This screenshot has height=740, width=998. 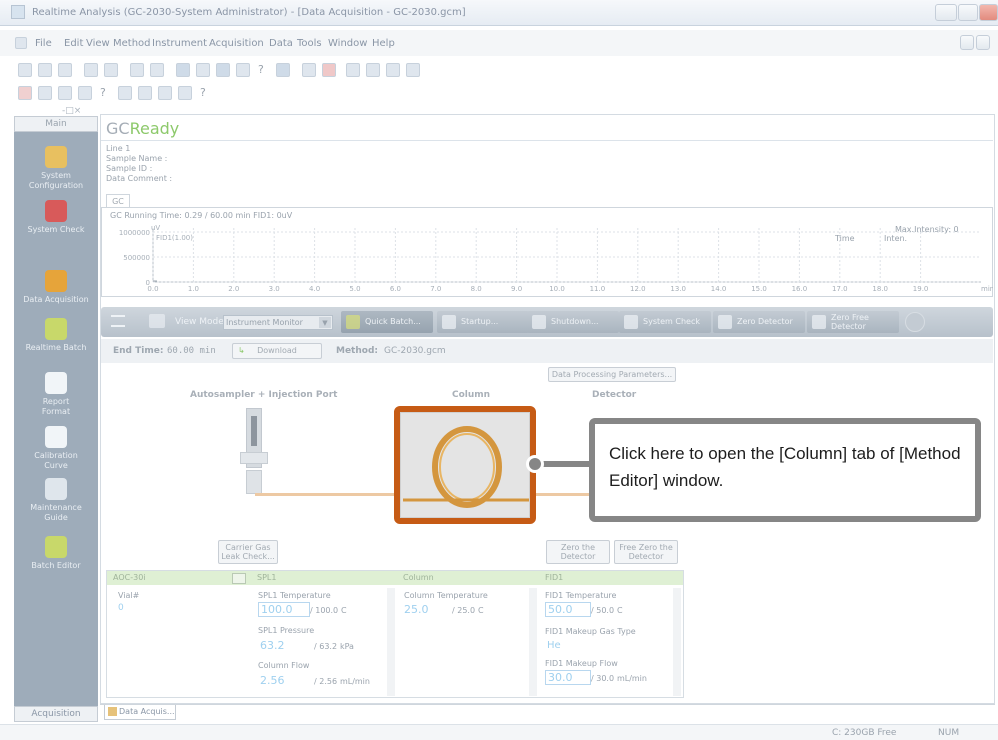 I want to click on callout-connector, so click(x=564, y=464).